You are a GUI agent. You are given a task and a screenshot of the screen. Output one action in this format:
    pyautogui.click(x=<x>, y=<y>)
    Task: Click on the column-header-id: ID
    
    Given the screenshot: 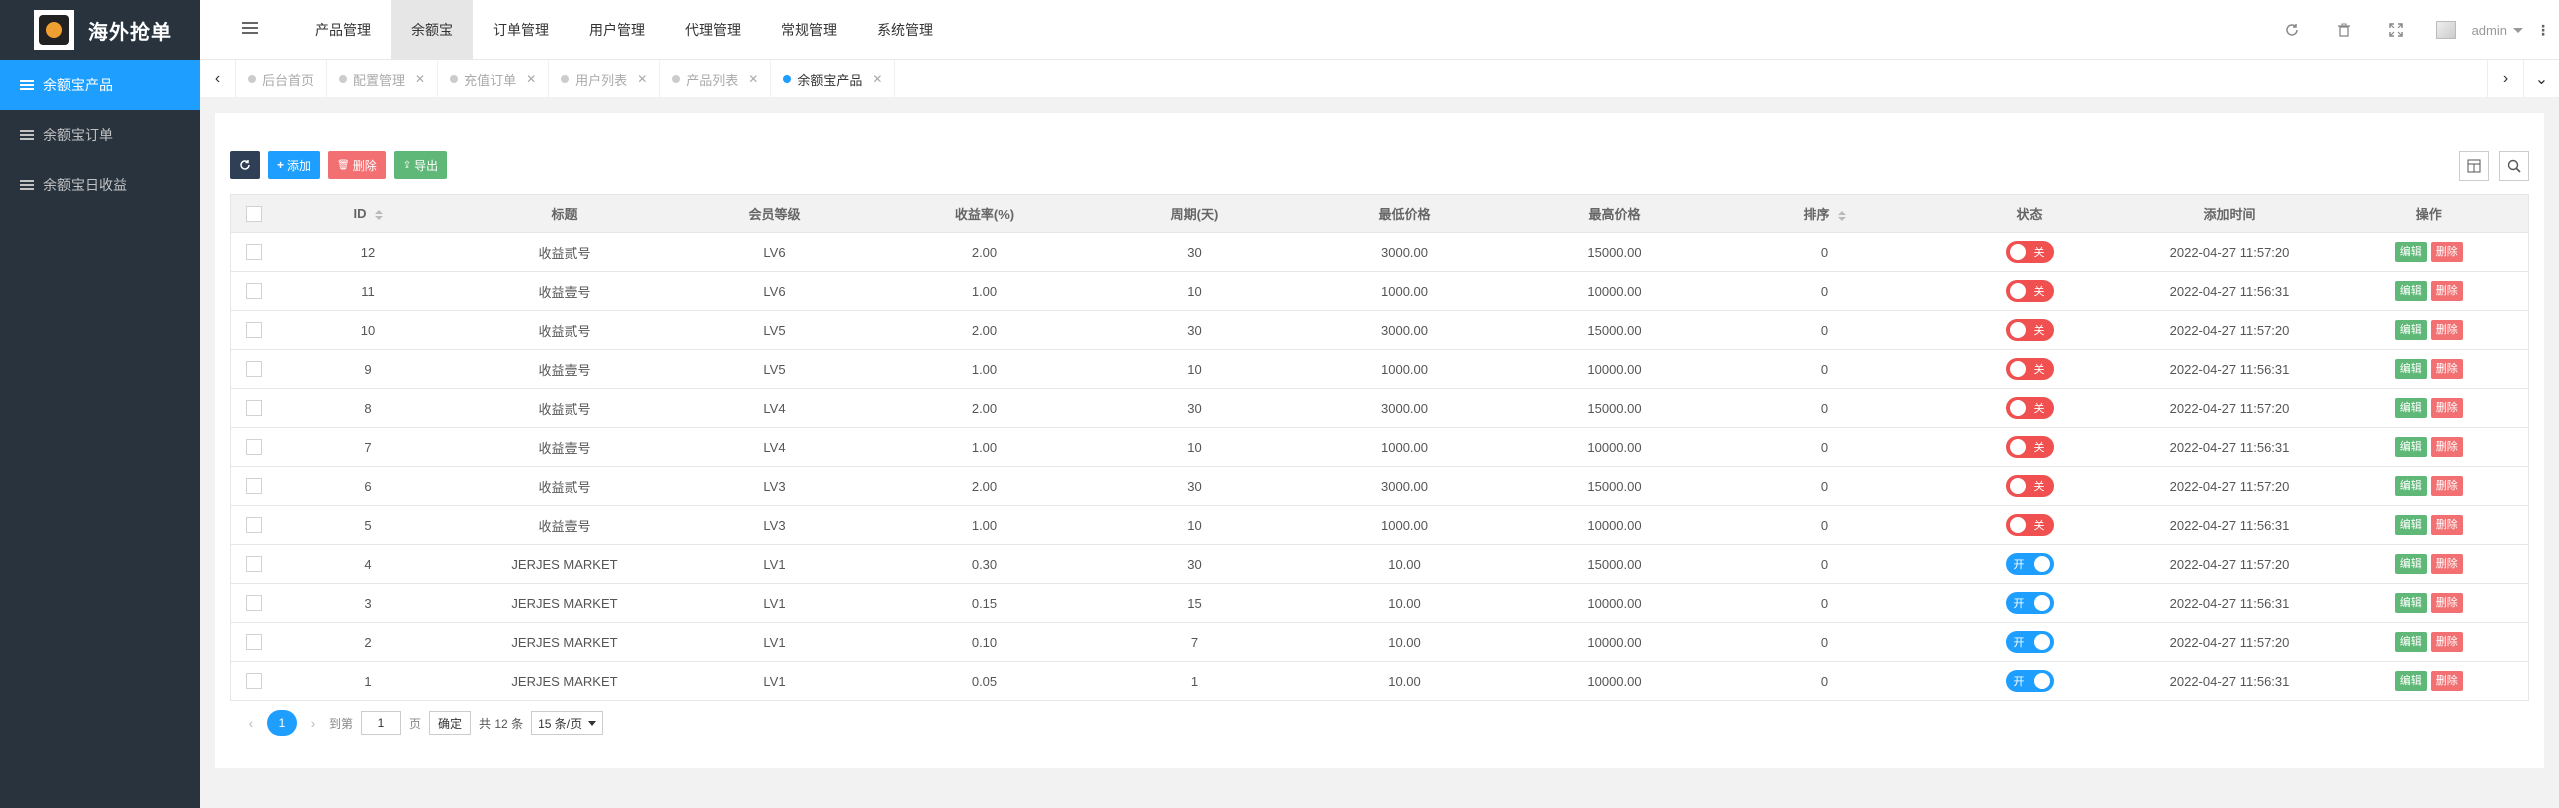 What is the action you would take?
    pyautogui.click(x=368, y=213)
    